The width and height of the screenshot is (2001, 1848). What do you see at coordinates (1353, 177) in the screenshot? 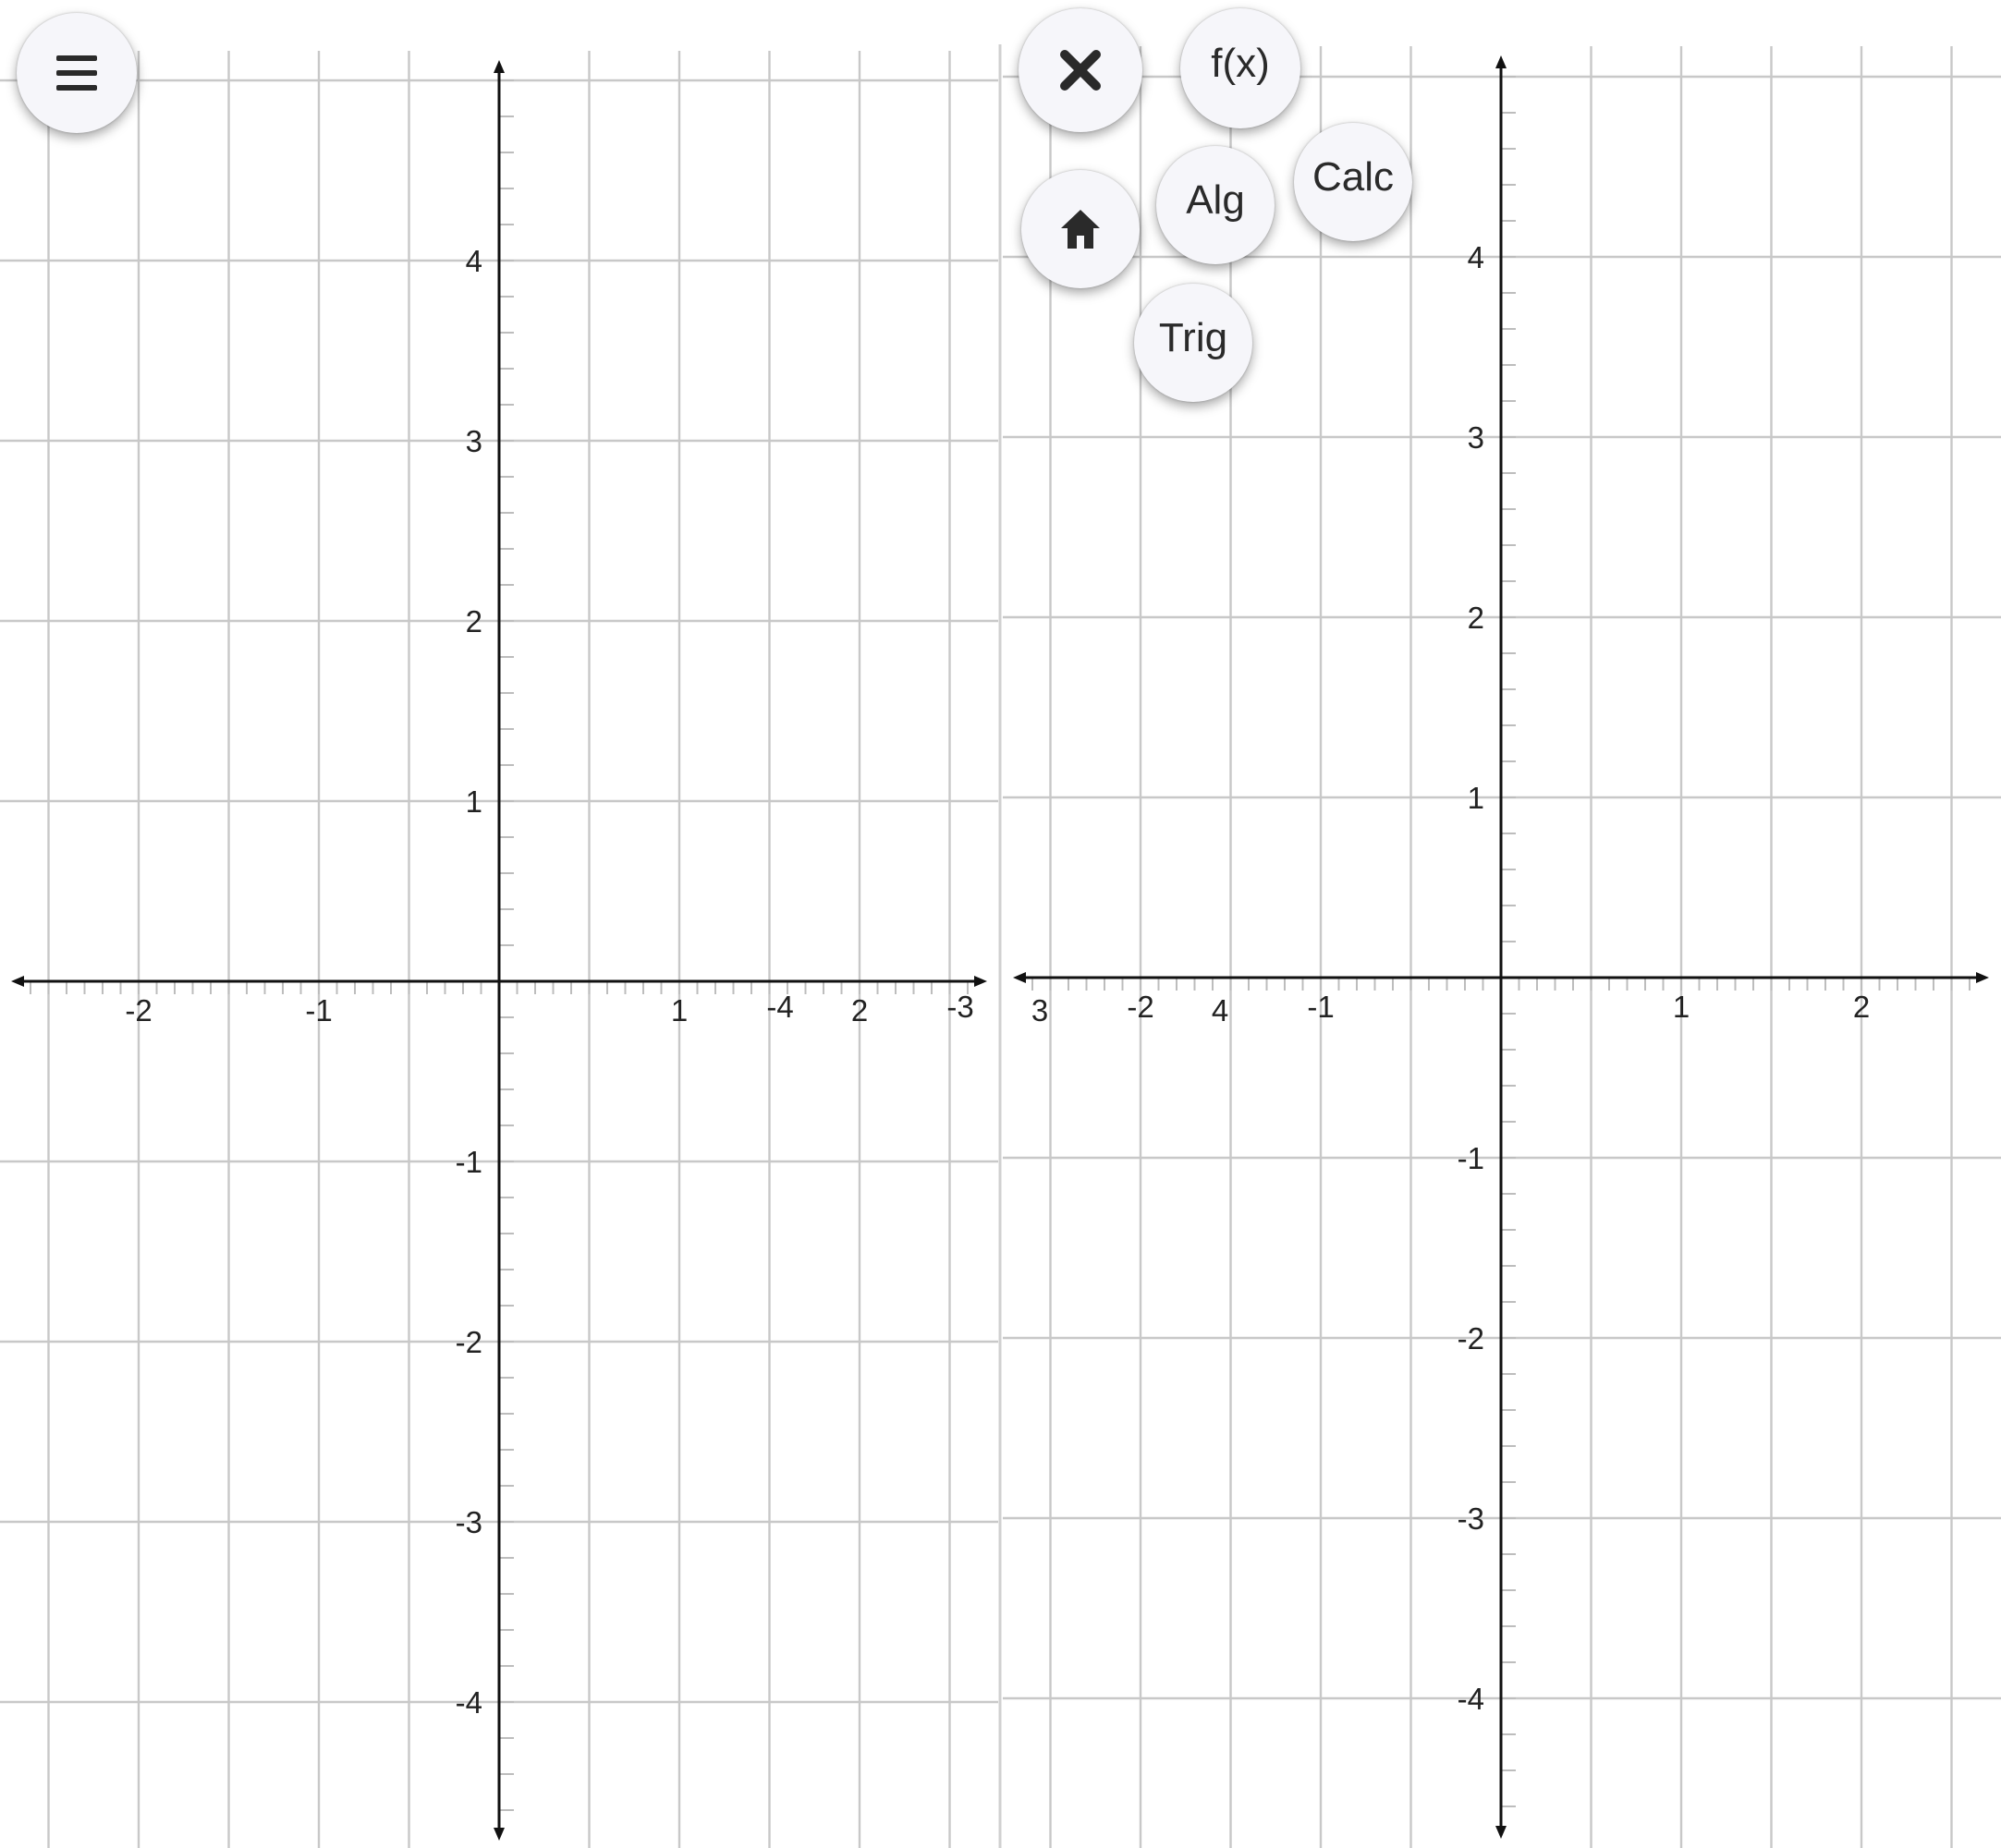
I see `calculus-button-label: Calc` at bounding box center [1353, 177].